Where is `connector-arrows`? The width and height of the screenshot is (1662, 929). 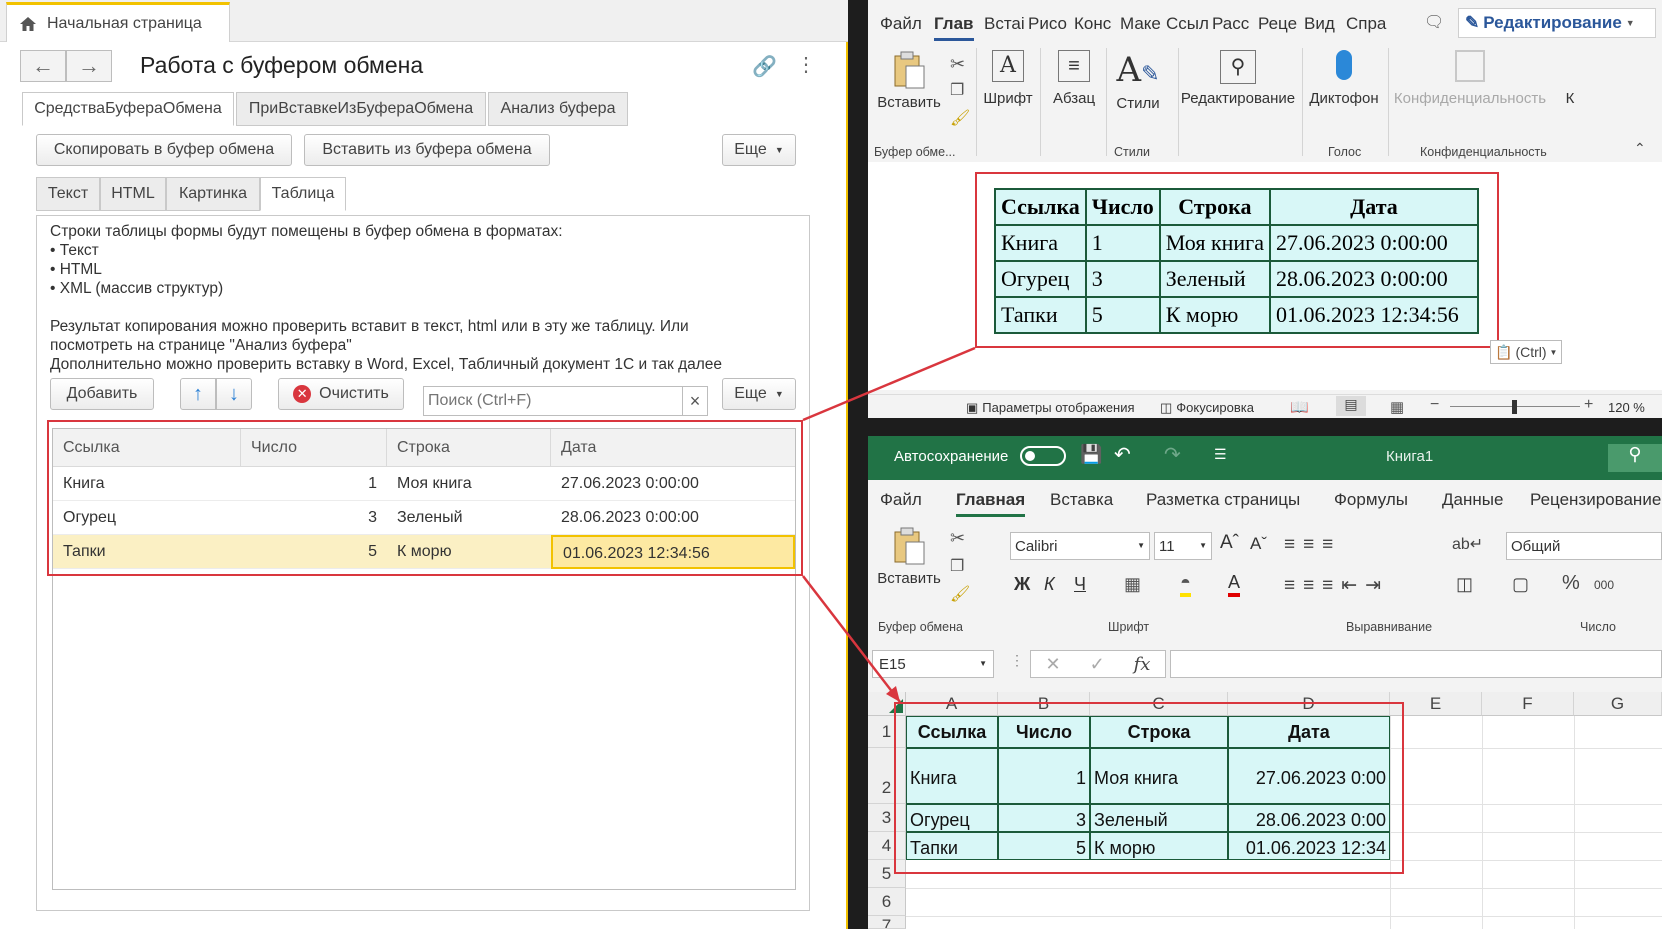 connector-arrows is located at coordinates (889, 524).